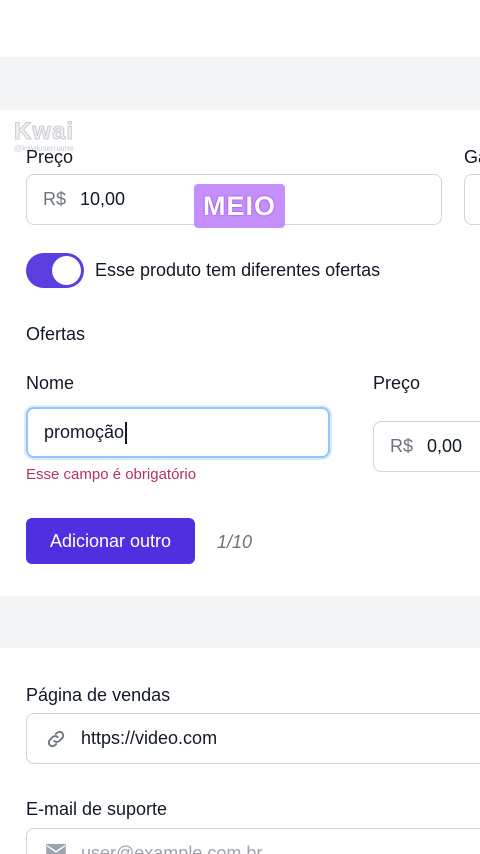  I want to click on toggle-knob, so click(66, 270).